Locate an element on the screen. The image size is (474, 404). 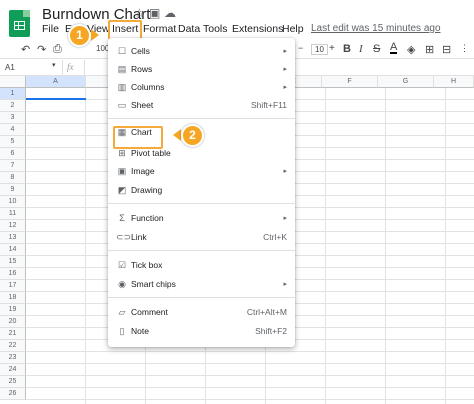
row-header: 11 is located at coordinates (13, 214).